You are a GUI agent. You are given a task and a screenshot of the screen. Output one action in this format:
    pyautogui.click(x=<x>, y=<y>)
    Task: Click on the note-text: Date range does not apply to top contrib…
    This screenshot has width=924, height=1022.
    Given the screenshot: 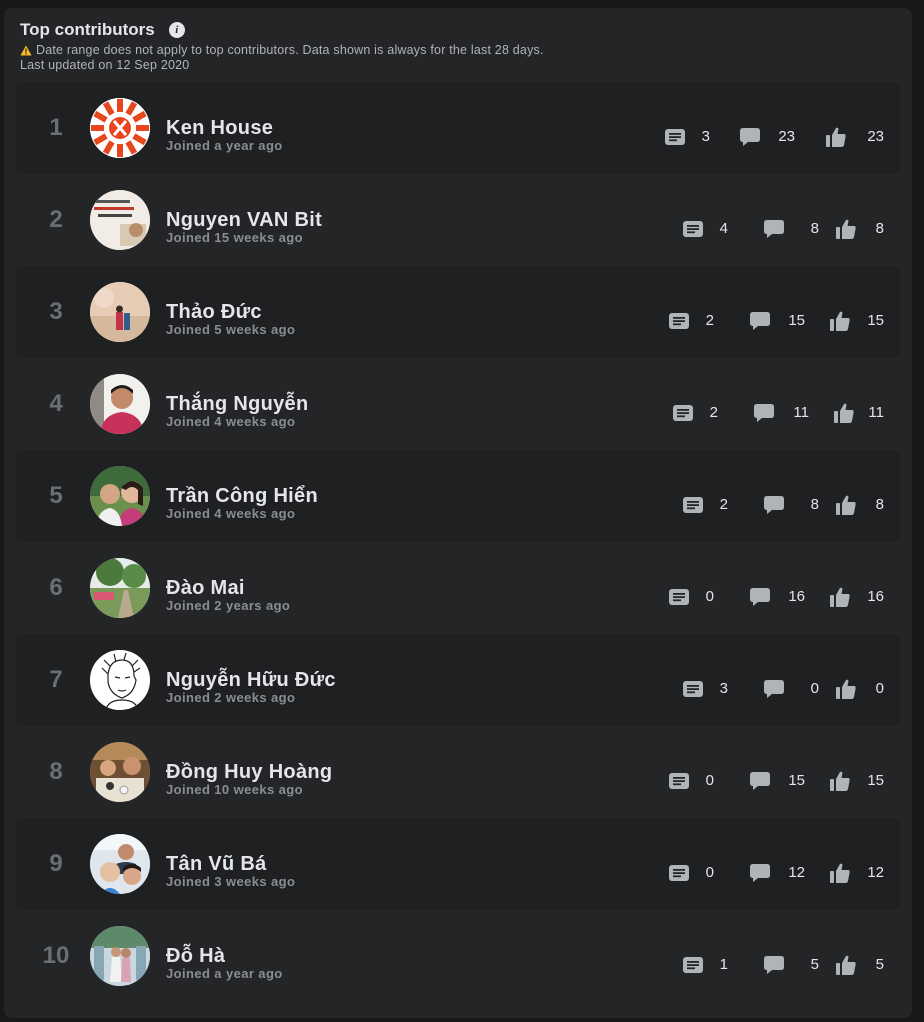 What is the action you would take?
    pyautogui.click(x=290, y=50)
    